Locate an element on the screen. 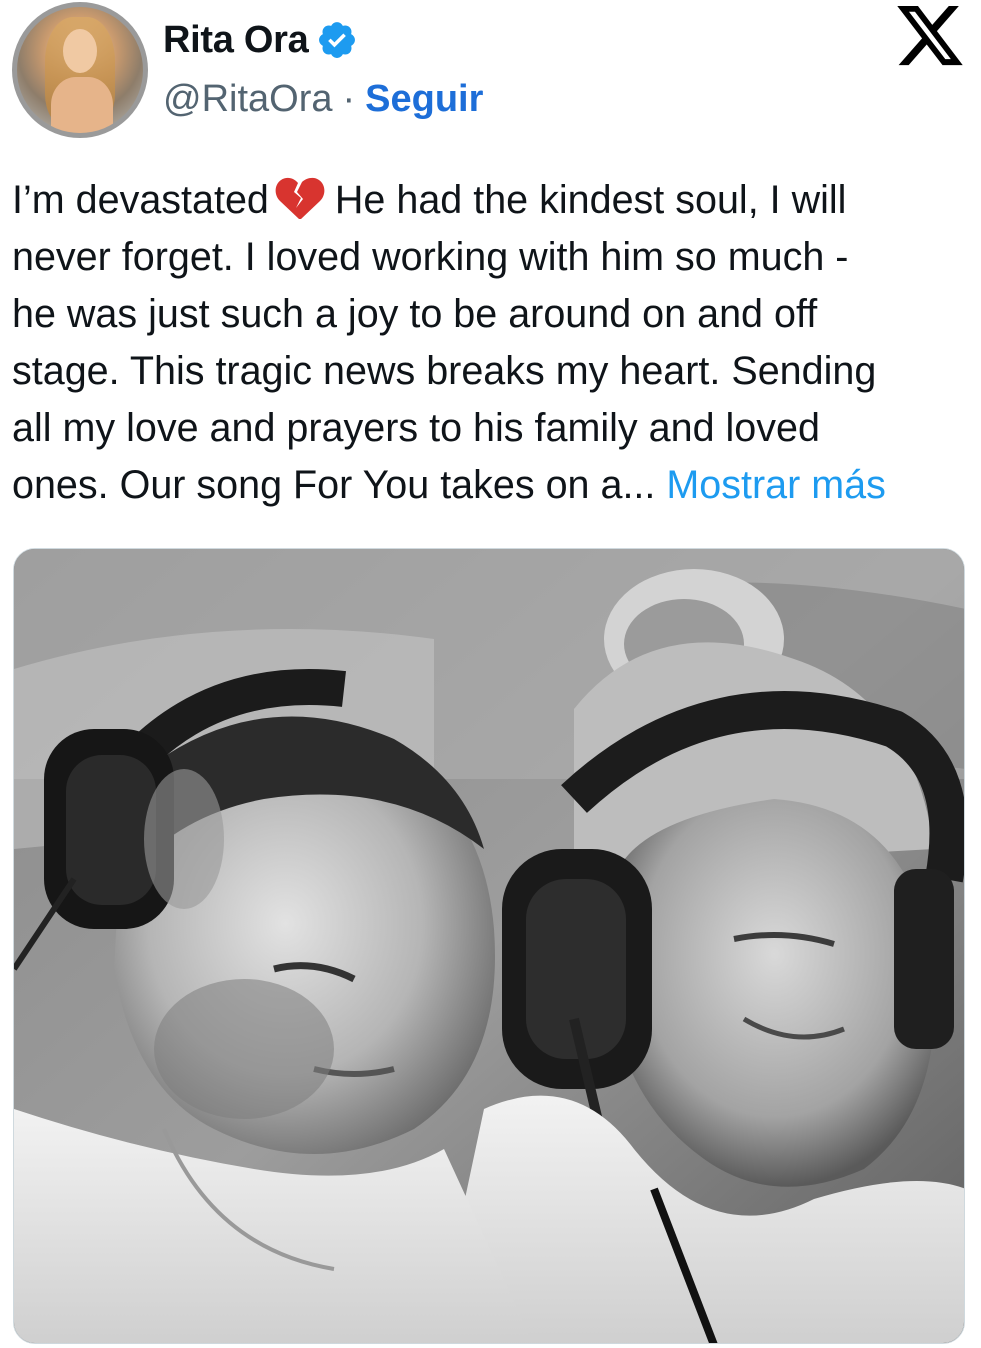 The height and width of the screenshot is (1348, 981). show-more-link: Mostrar más is located at coordinates (775, 485).